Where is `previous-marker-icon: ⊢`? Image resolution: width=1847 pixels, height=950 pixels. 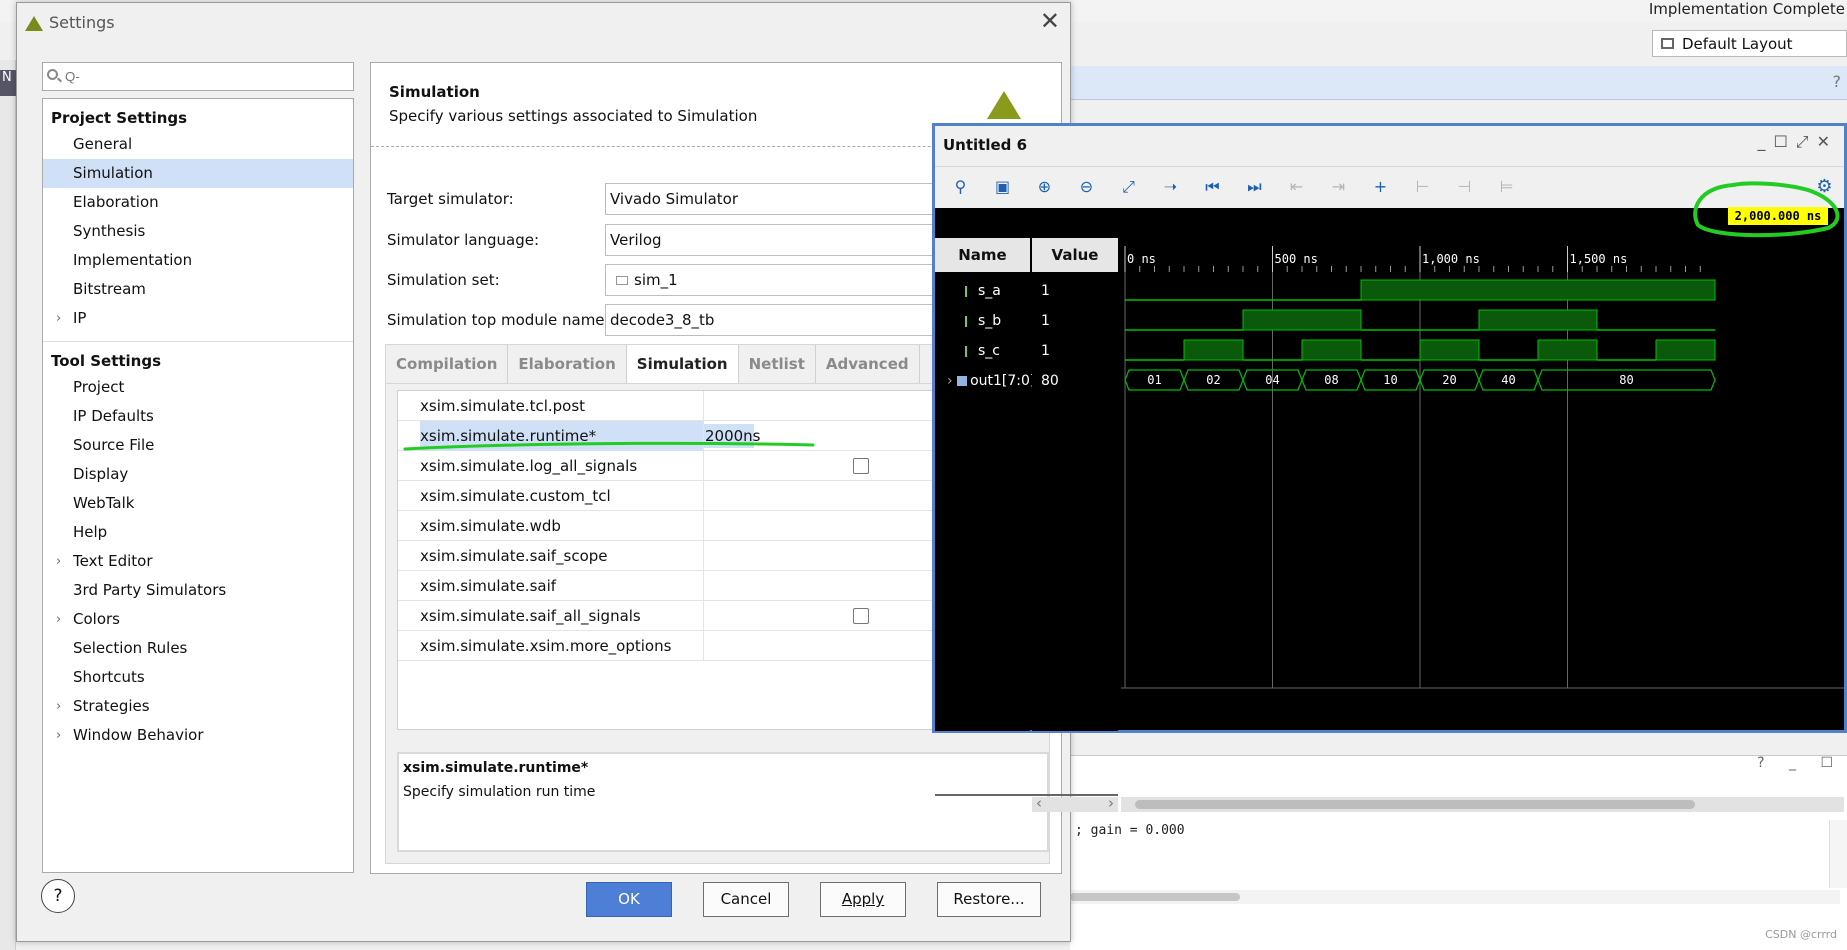
previous-marker-icon: ⊢ is located at coordinates (1422, 187).